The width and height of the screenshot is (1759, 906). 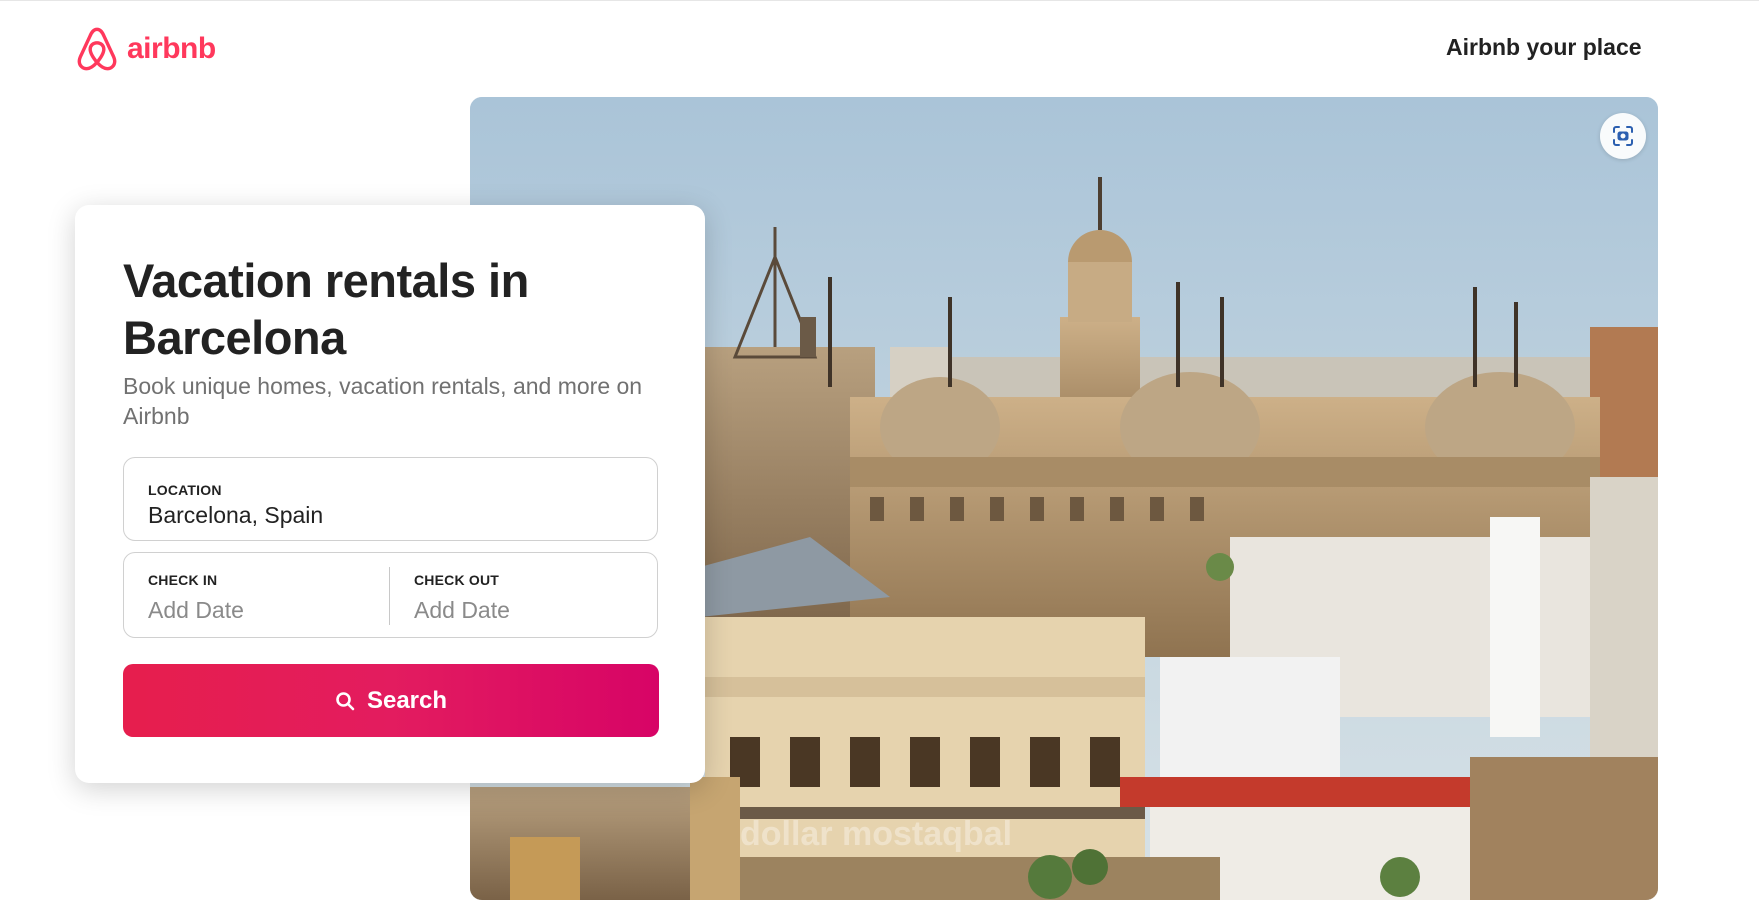 I want to click on search-button: Search, so click(x=391, y=700).